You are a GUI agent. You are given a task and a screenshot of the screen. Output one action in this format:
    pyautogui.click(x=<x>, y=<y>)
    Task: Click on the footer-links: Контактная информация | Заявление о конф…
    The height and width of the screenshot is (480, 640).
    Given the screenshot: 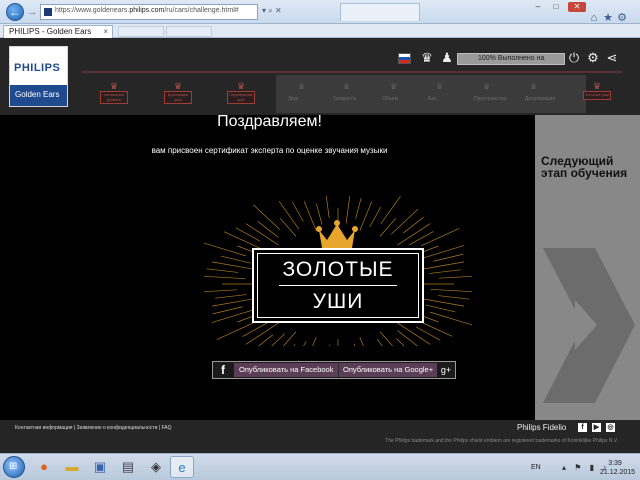 What is the action you would take?
    pyautogui.click(x=93, y=428)
    